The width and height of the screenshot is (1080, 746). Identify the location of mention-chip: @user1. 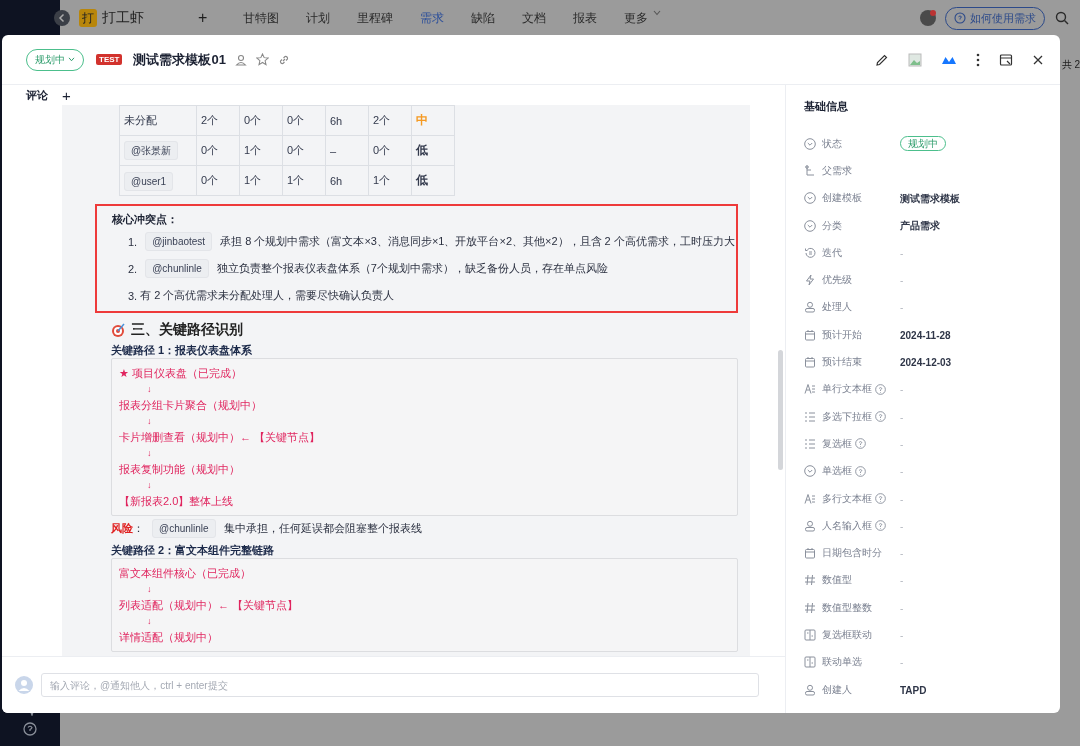
(149, 181).